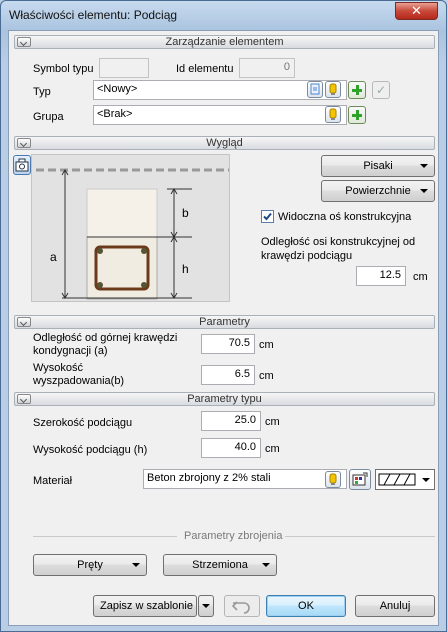 Image resolution: width=447 pixels, height=632 pixels. Describe the element at coordinates (267, 216) in the screenshot. I see `axis-visible-checkbox` at that location.